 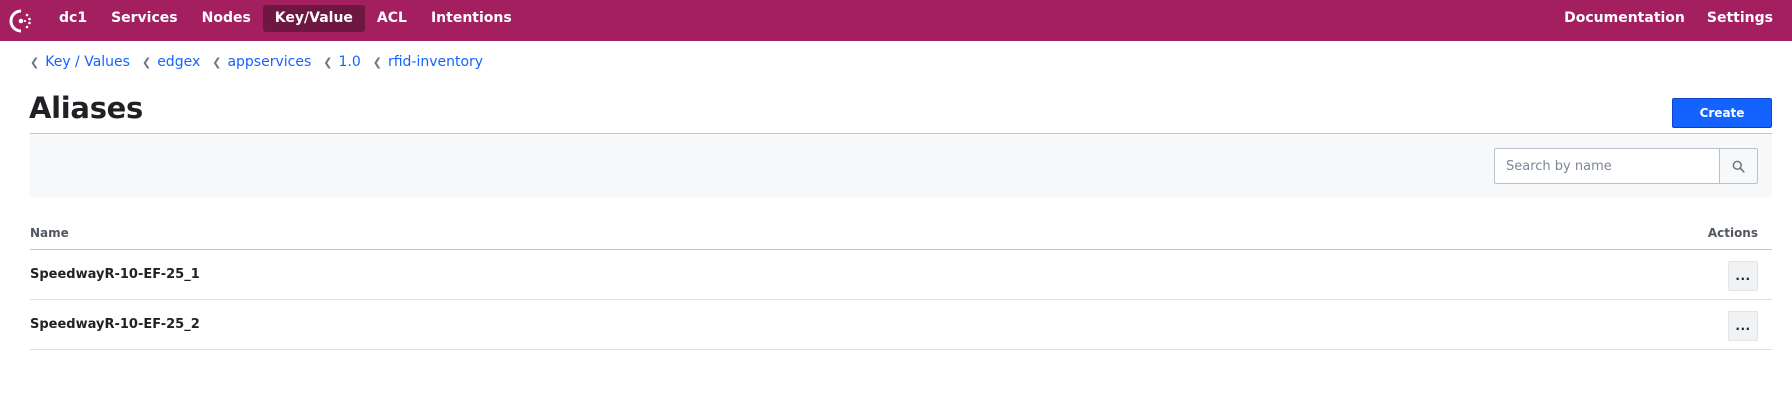 I want to click on breadcrumb-item-version: ❮ 1.0, so click(x=341, y=62).